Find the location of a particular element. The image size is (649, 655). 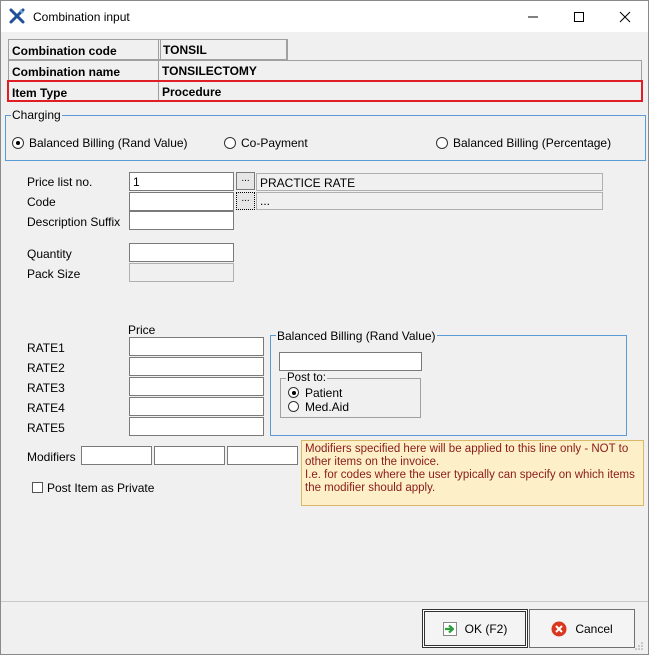

post-to-legend: Post to: is located at coordinates (306, 378).